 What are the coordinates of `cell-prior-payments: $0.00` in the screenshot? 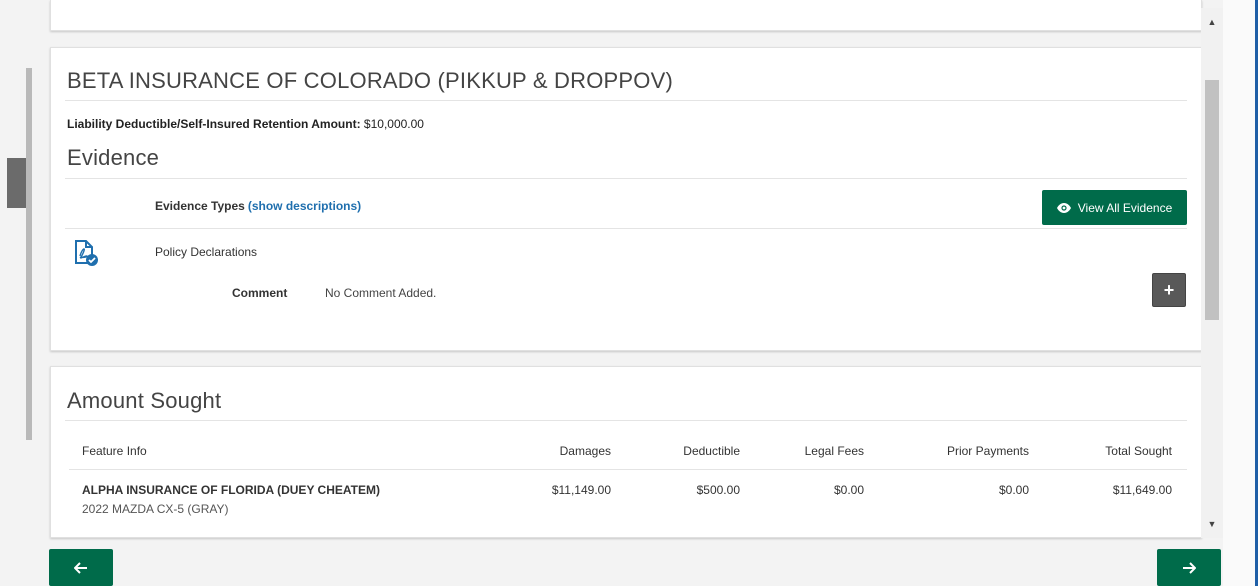 It's located at (1013, 490).